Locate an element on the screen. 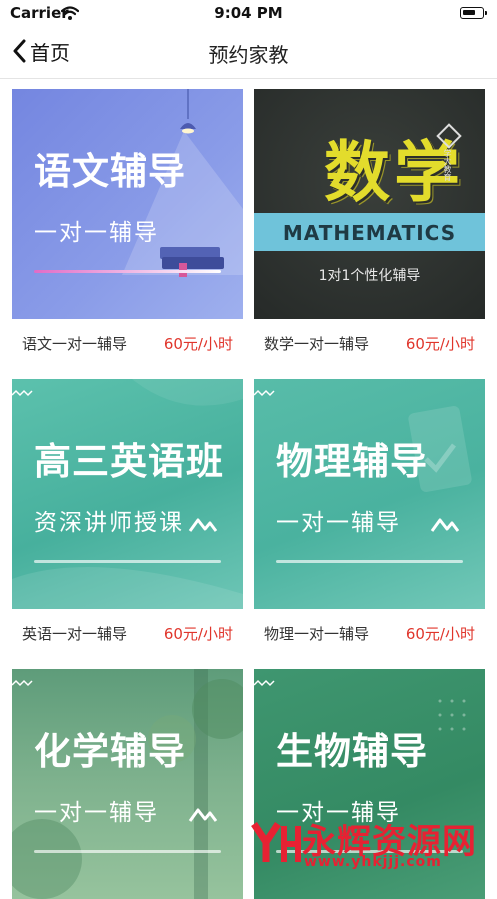 The height and width of the screenshot is (899, 497). brand-logo-text: 学大教育 is located at coordinates (447, 165).